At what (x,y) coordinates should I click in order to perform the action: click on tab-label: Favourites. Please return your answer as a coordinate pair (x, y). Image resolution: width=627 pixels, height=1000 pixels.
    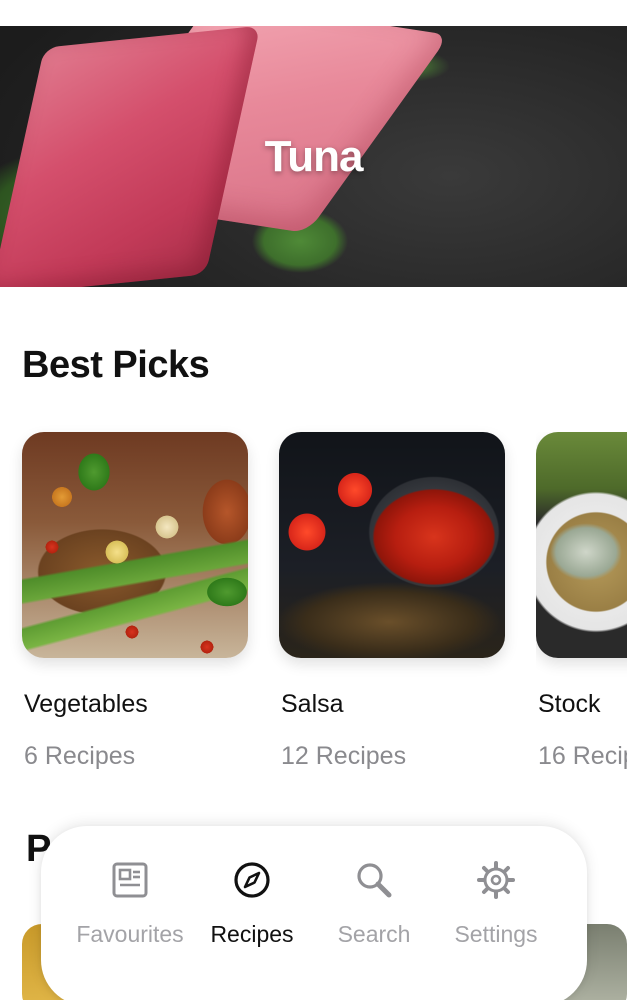
    Looking at the image, I should click on (130, 934).